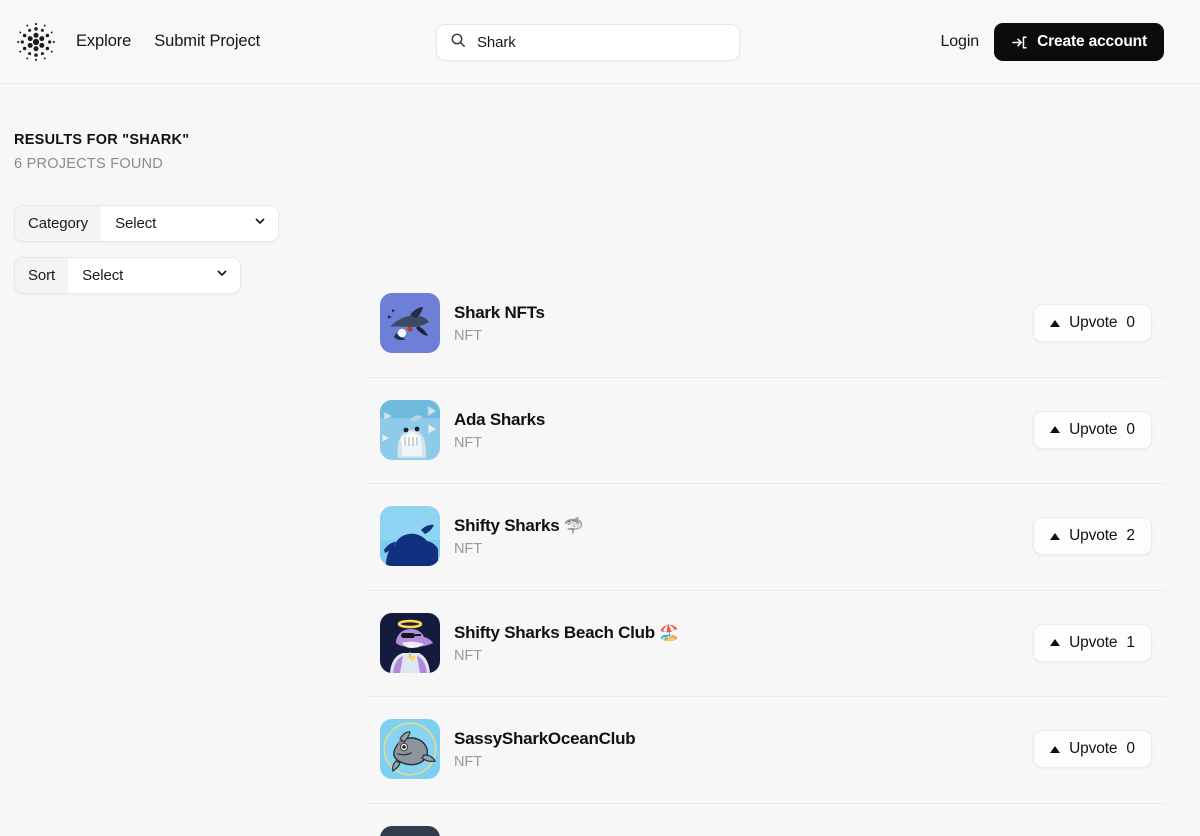 The width and height of the screenshot is (1200, 836). I want to click on cardano-dots-logo, so click(36, 42).